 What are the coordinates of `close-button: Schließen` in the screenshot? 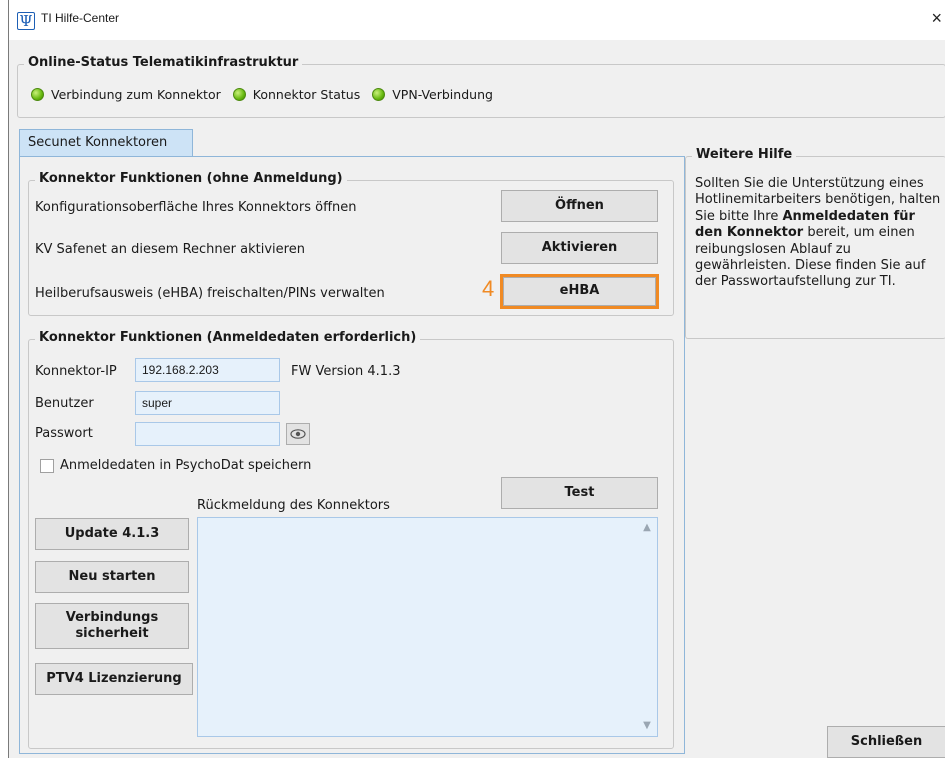 It's located at (886, 742).